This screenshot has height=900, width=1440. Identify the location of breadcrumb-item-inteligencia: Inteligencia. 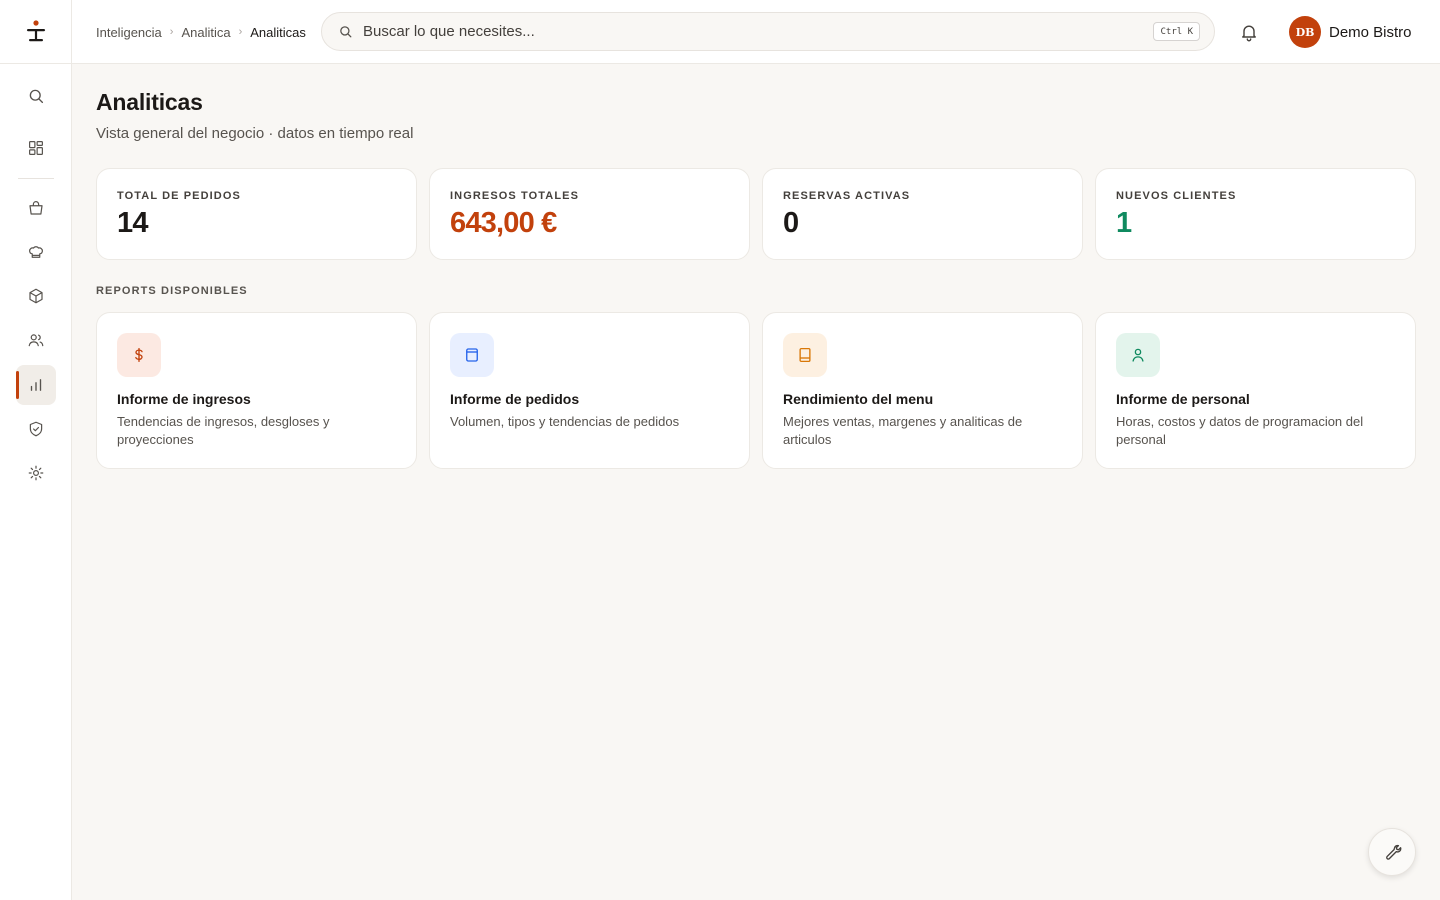
(129, 32).